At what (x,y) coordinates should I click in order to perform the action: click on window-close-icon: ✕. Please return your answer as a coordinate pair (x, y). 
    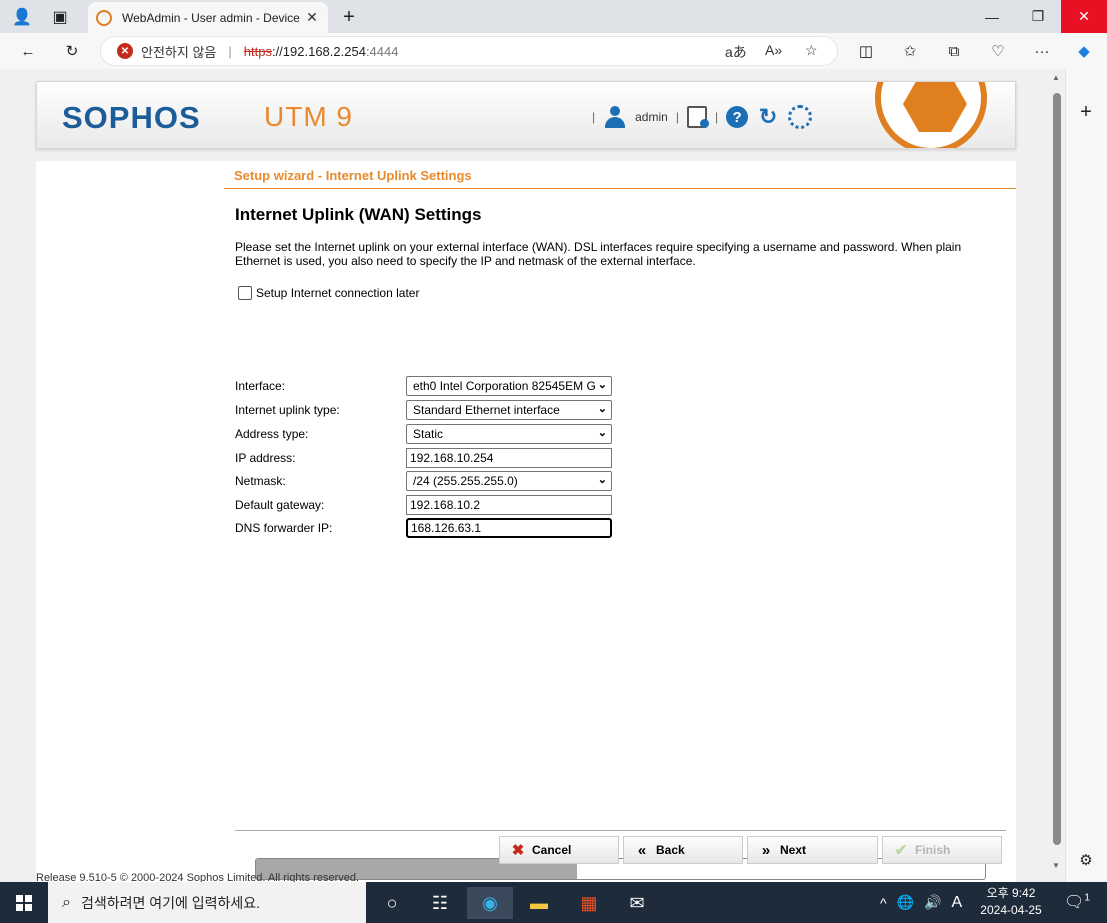
    Looking at the image, I should click on (1084, 16).